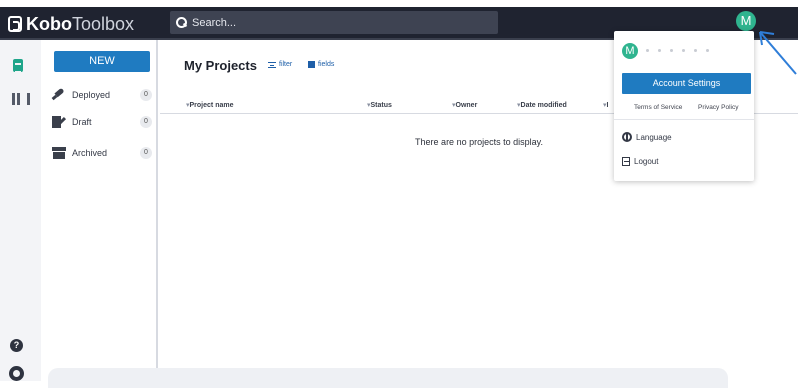 The image size is (798, 388). What do you see at coordinates (696, 51) in the screenshot?
I see `account-name-redacted` at bounding box center [696, 51].